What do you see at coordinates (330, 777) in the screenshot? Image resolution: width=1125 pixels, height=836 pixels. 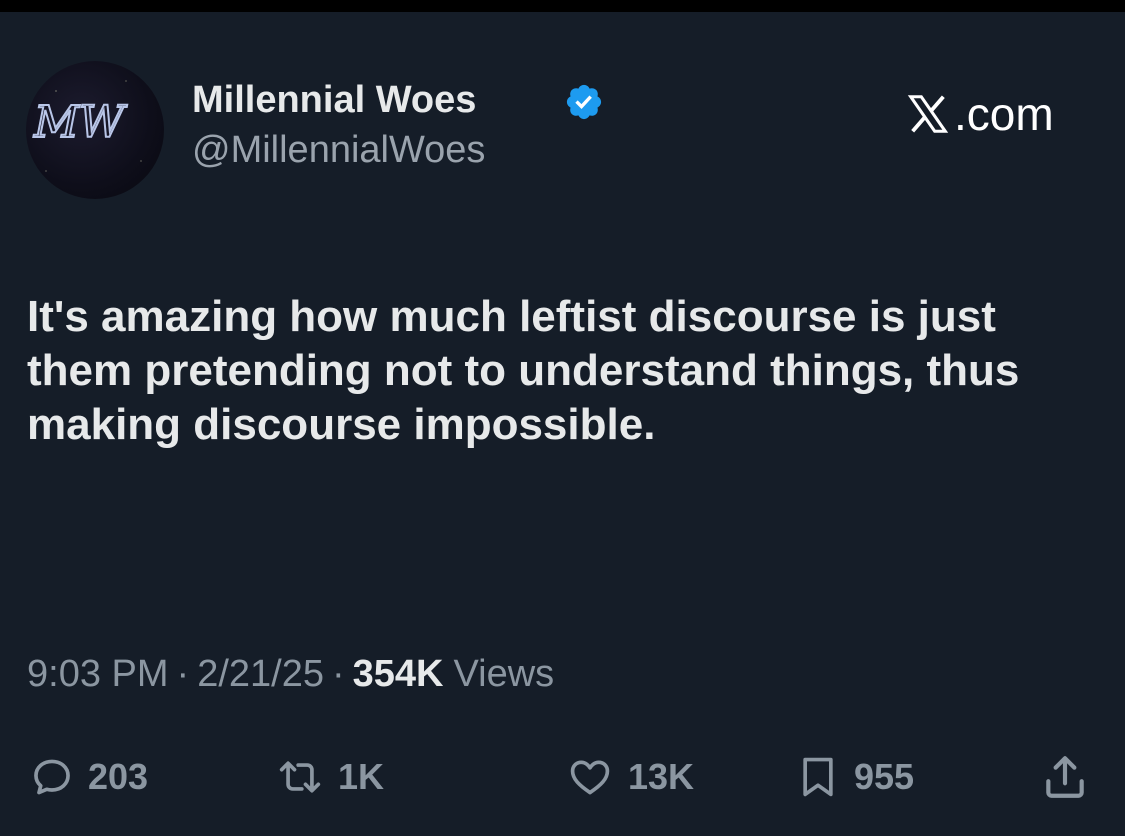 I see `repost-button: 1K` at bounding box center [330, 777].